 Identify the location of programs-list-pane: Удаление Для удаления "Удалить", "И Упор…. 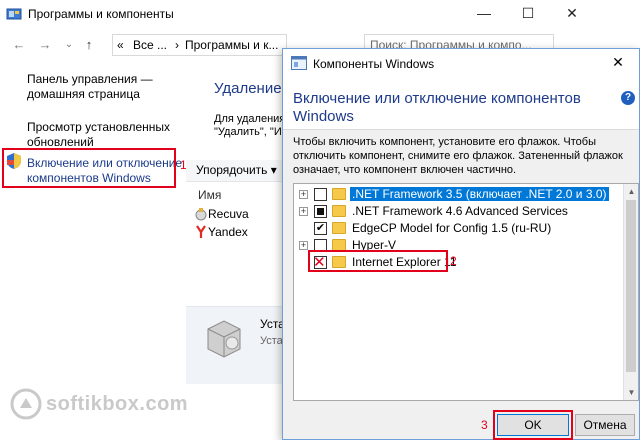
(241, 251).